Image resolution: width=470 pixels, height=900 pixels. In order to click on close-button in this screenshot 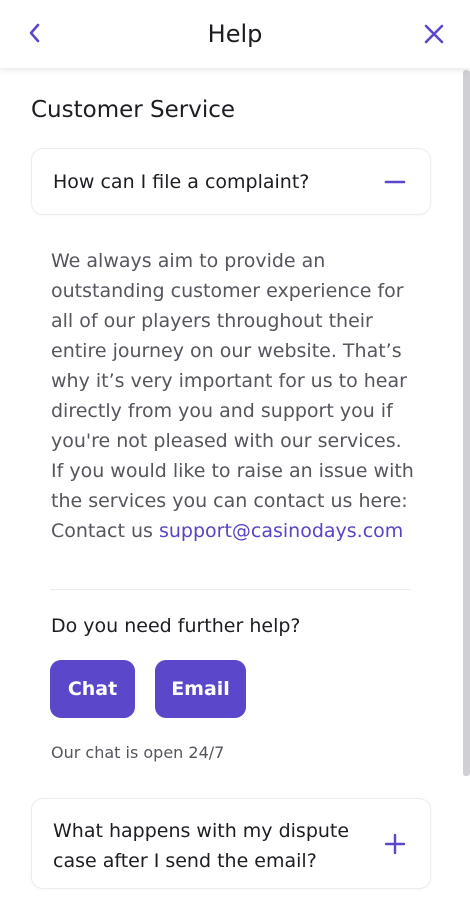, I will do `click(434, 34)`.